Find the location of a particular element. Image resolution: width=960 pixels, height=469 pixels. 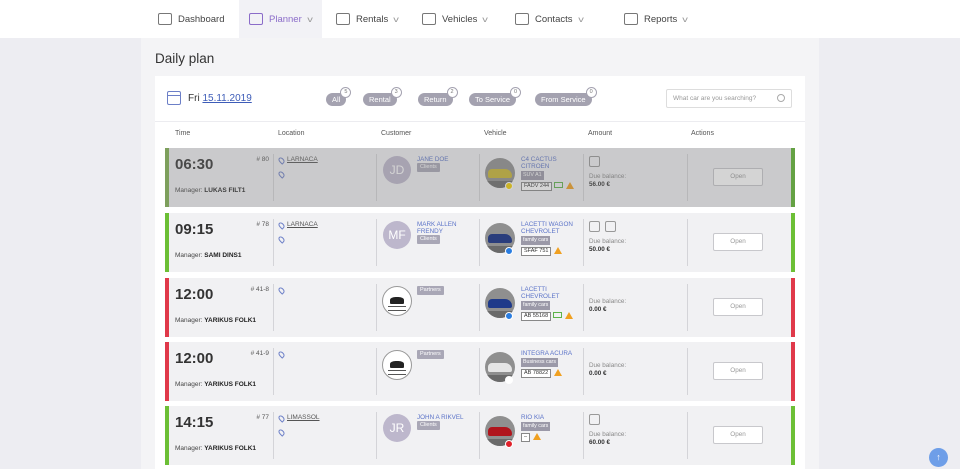

page-title: Daily plan is located at coordinates (185, 58).